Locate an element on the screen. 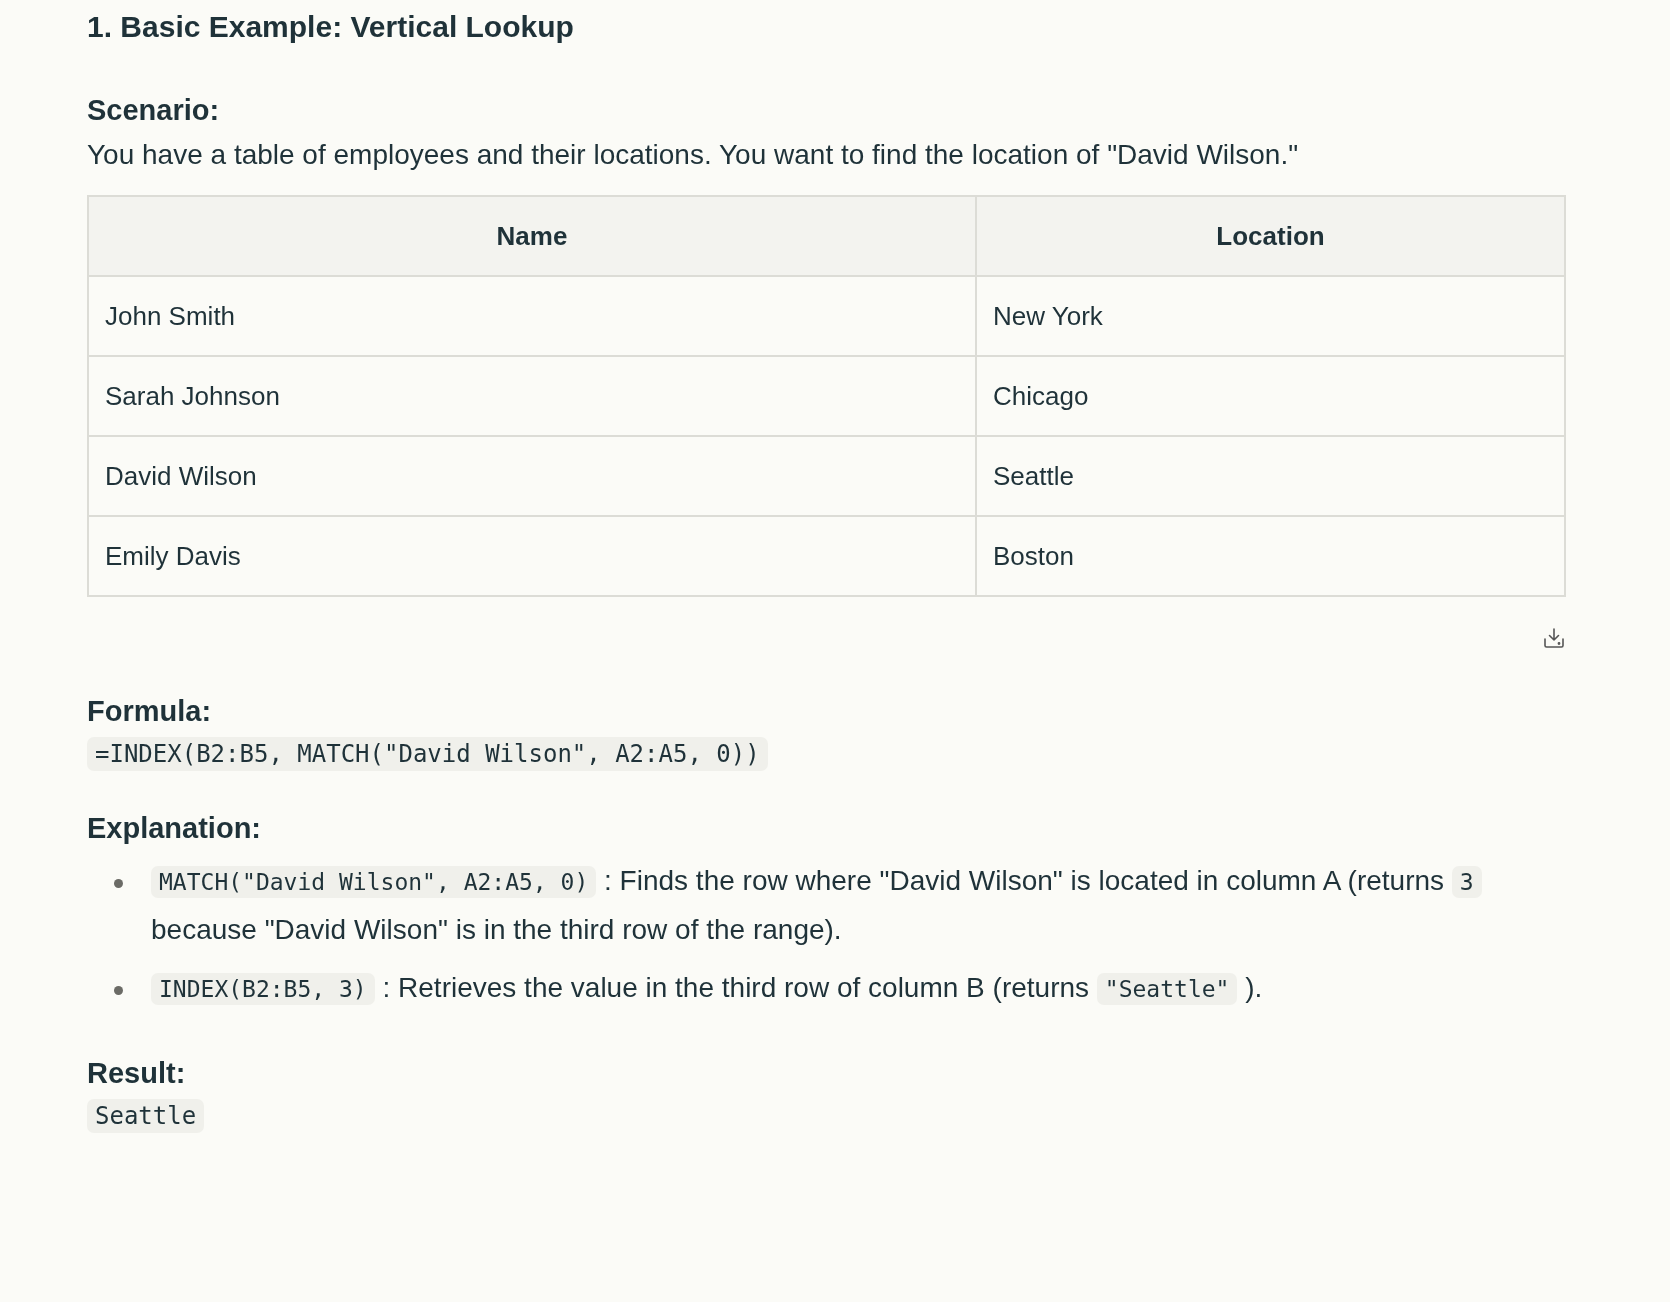 The image size is (1670, 1302). column-header: Name is located at coordinates (532, 236).